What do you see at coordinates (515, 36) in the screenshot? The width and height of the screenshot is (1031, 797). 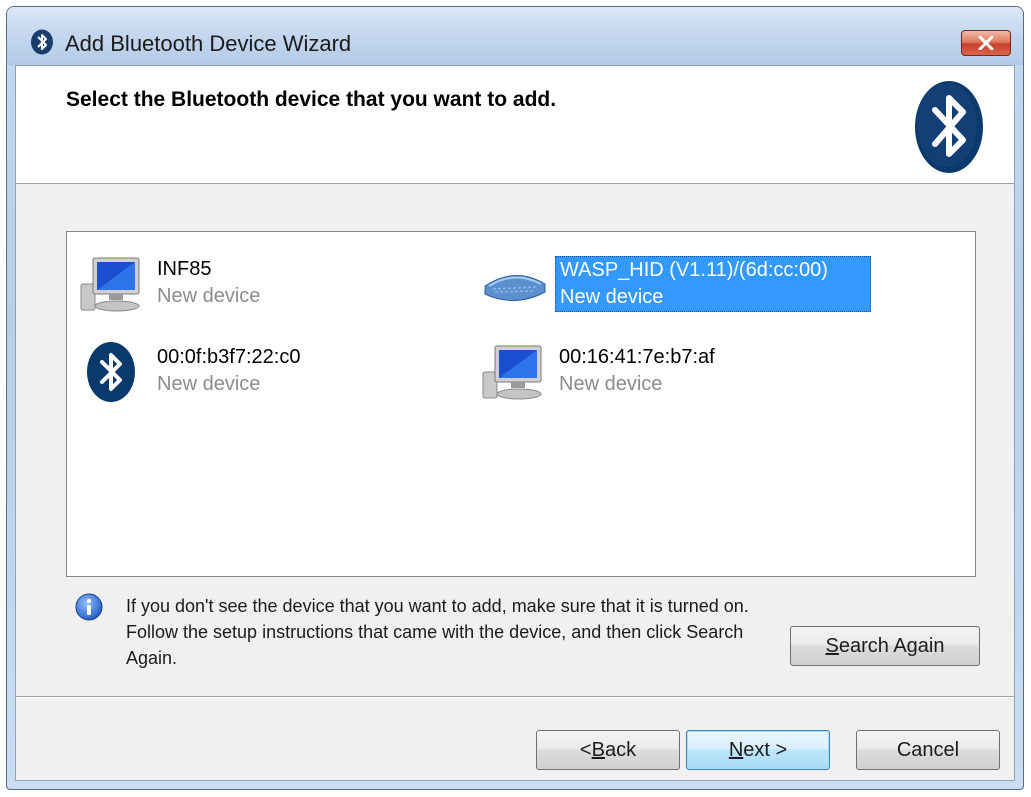 I see `title-bar: Add Bluetooth Device Wizard` at bounding box center [515, 36].